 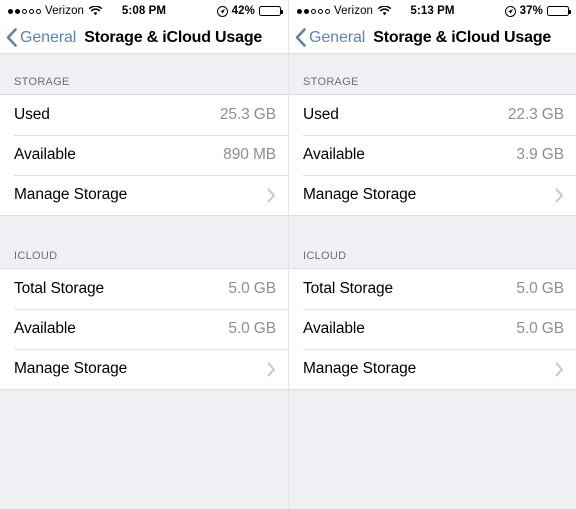 What do you see at coordinates (432, 11) in the screenshot?
I see `status-bar: Verizon 5:13 PM 37%` at bounding box center [432, 11].